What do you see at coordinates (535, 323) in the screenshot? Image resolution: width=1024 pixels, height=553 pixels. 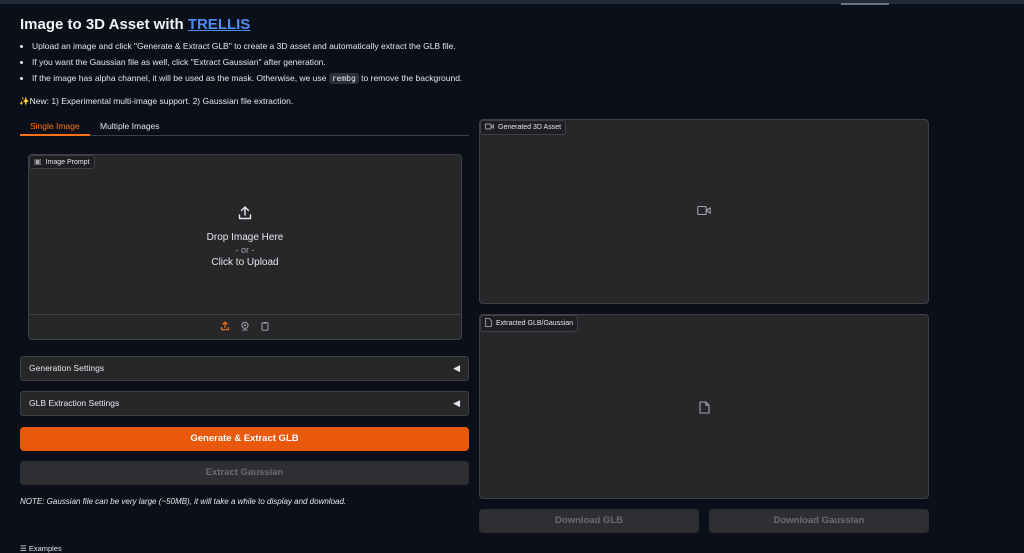 I see `extracted-glb-gaussian-label-text: Extracted GLB/Gaussian` at bounding box center [535, 323].